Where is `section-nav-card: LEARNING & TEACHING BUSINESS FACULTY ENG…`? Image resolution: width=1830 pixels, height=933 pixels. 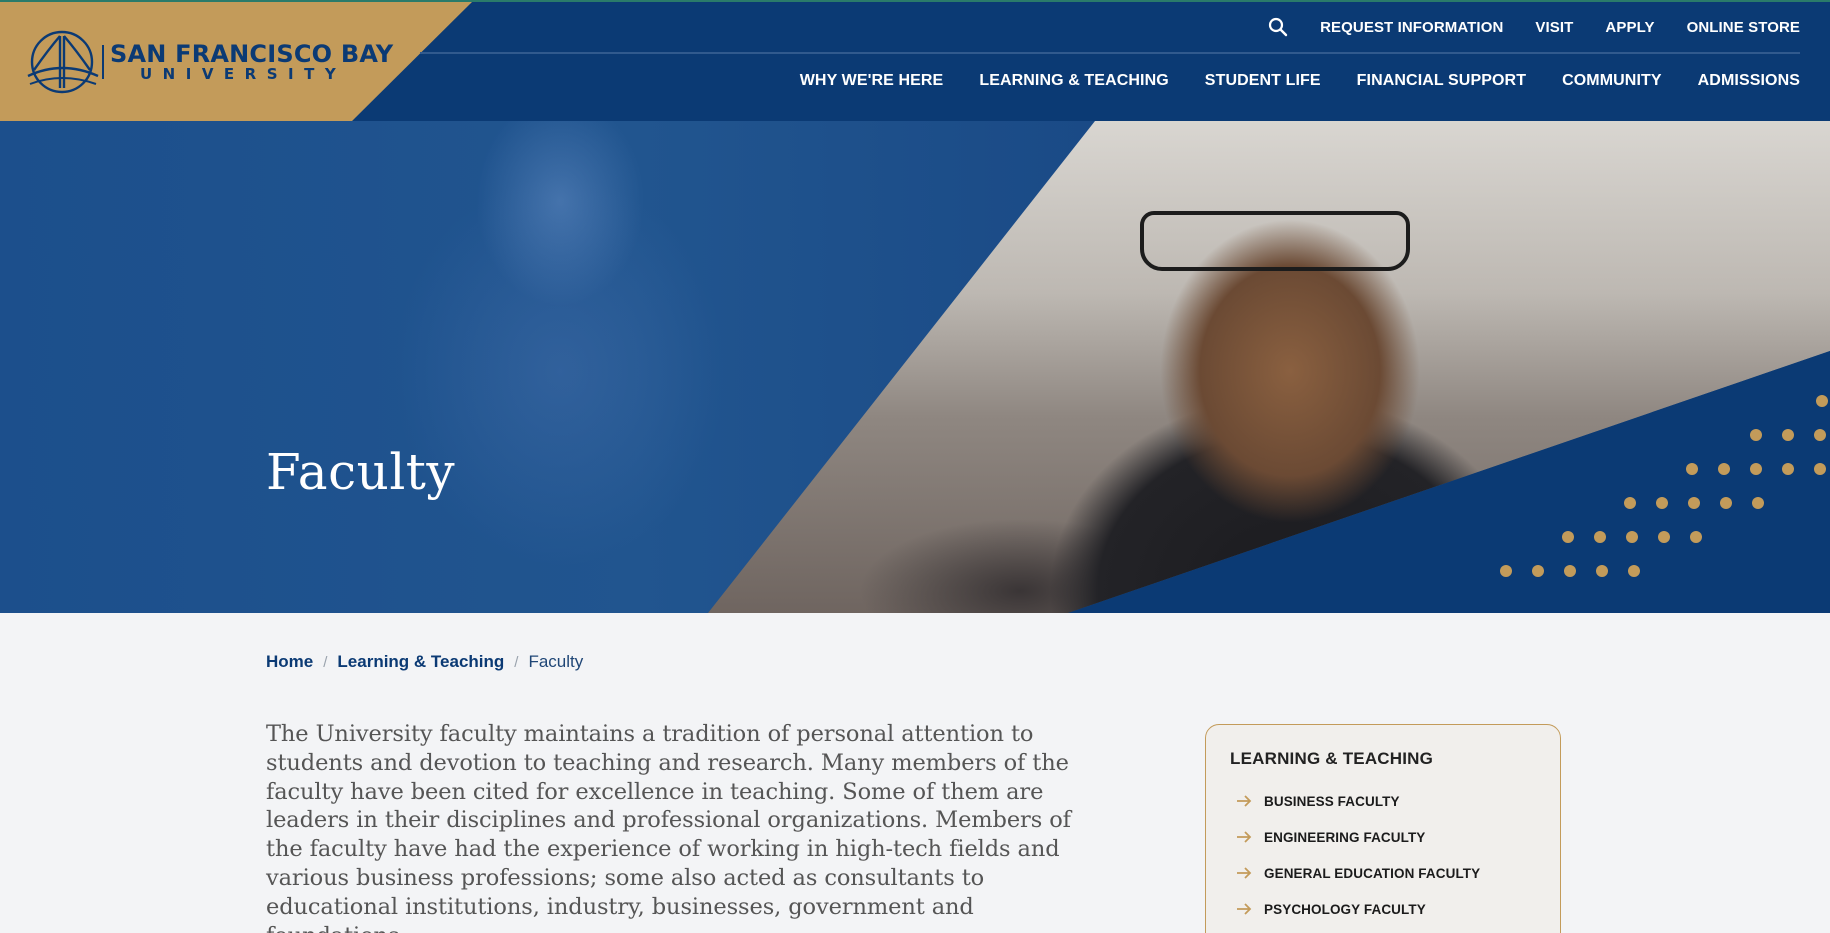 section-nav-card: LEARNING & TEACHING BUSINESS FACULTY ENG… is located at coordinates (1383, 828).